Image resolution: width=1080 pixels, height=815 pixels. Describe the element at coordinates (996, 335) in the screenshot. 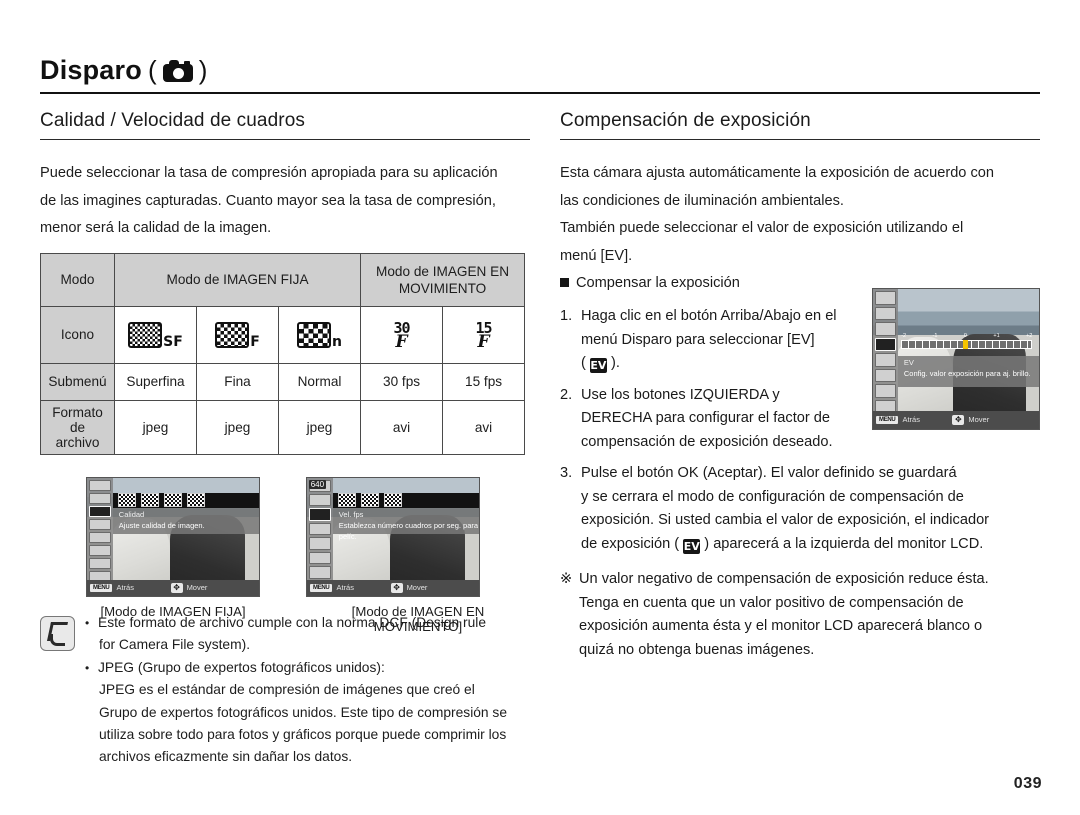

I see `ev-tick-plus1: +1` at that location.